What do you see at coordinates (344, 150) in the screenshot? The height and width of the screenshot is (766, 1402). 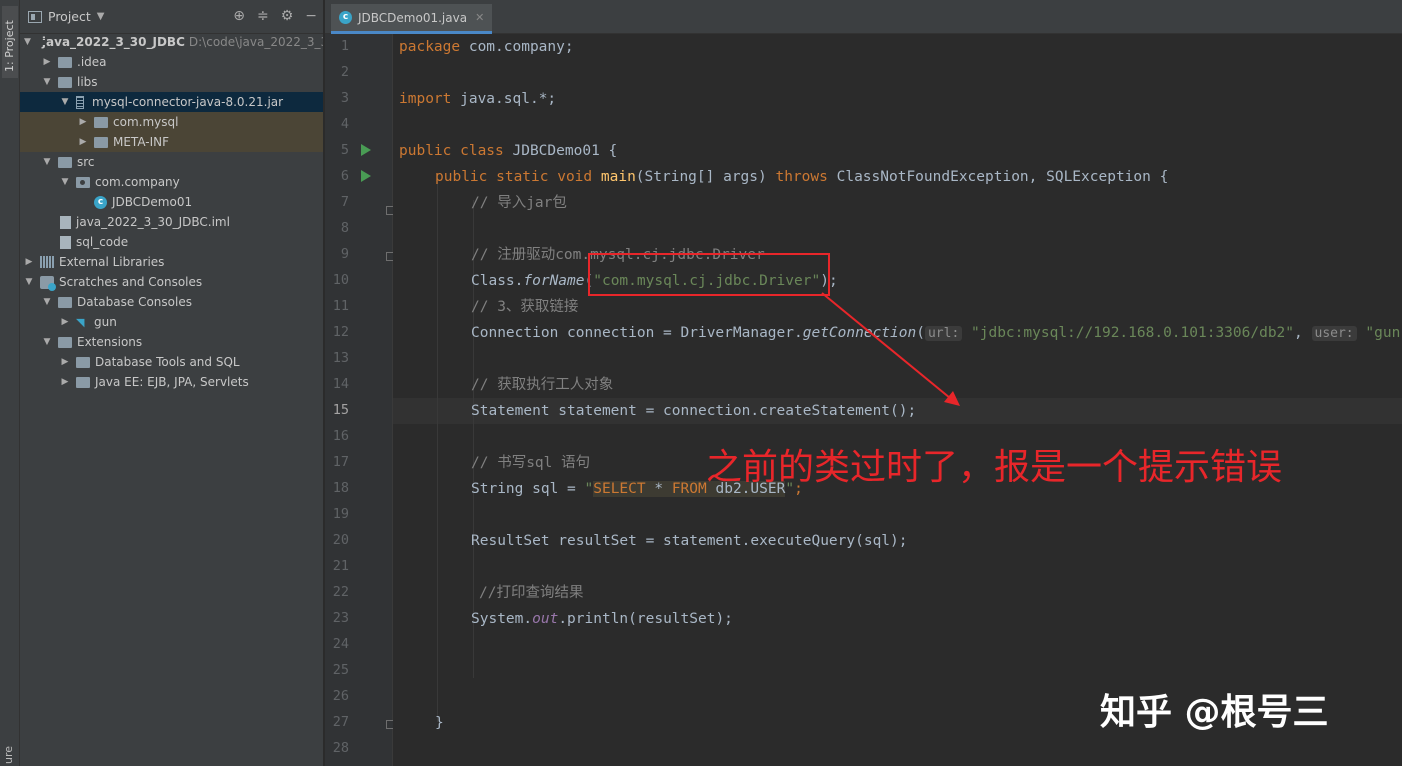 I see `line-number: 5` at bounding box center [344, 150].